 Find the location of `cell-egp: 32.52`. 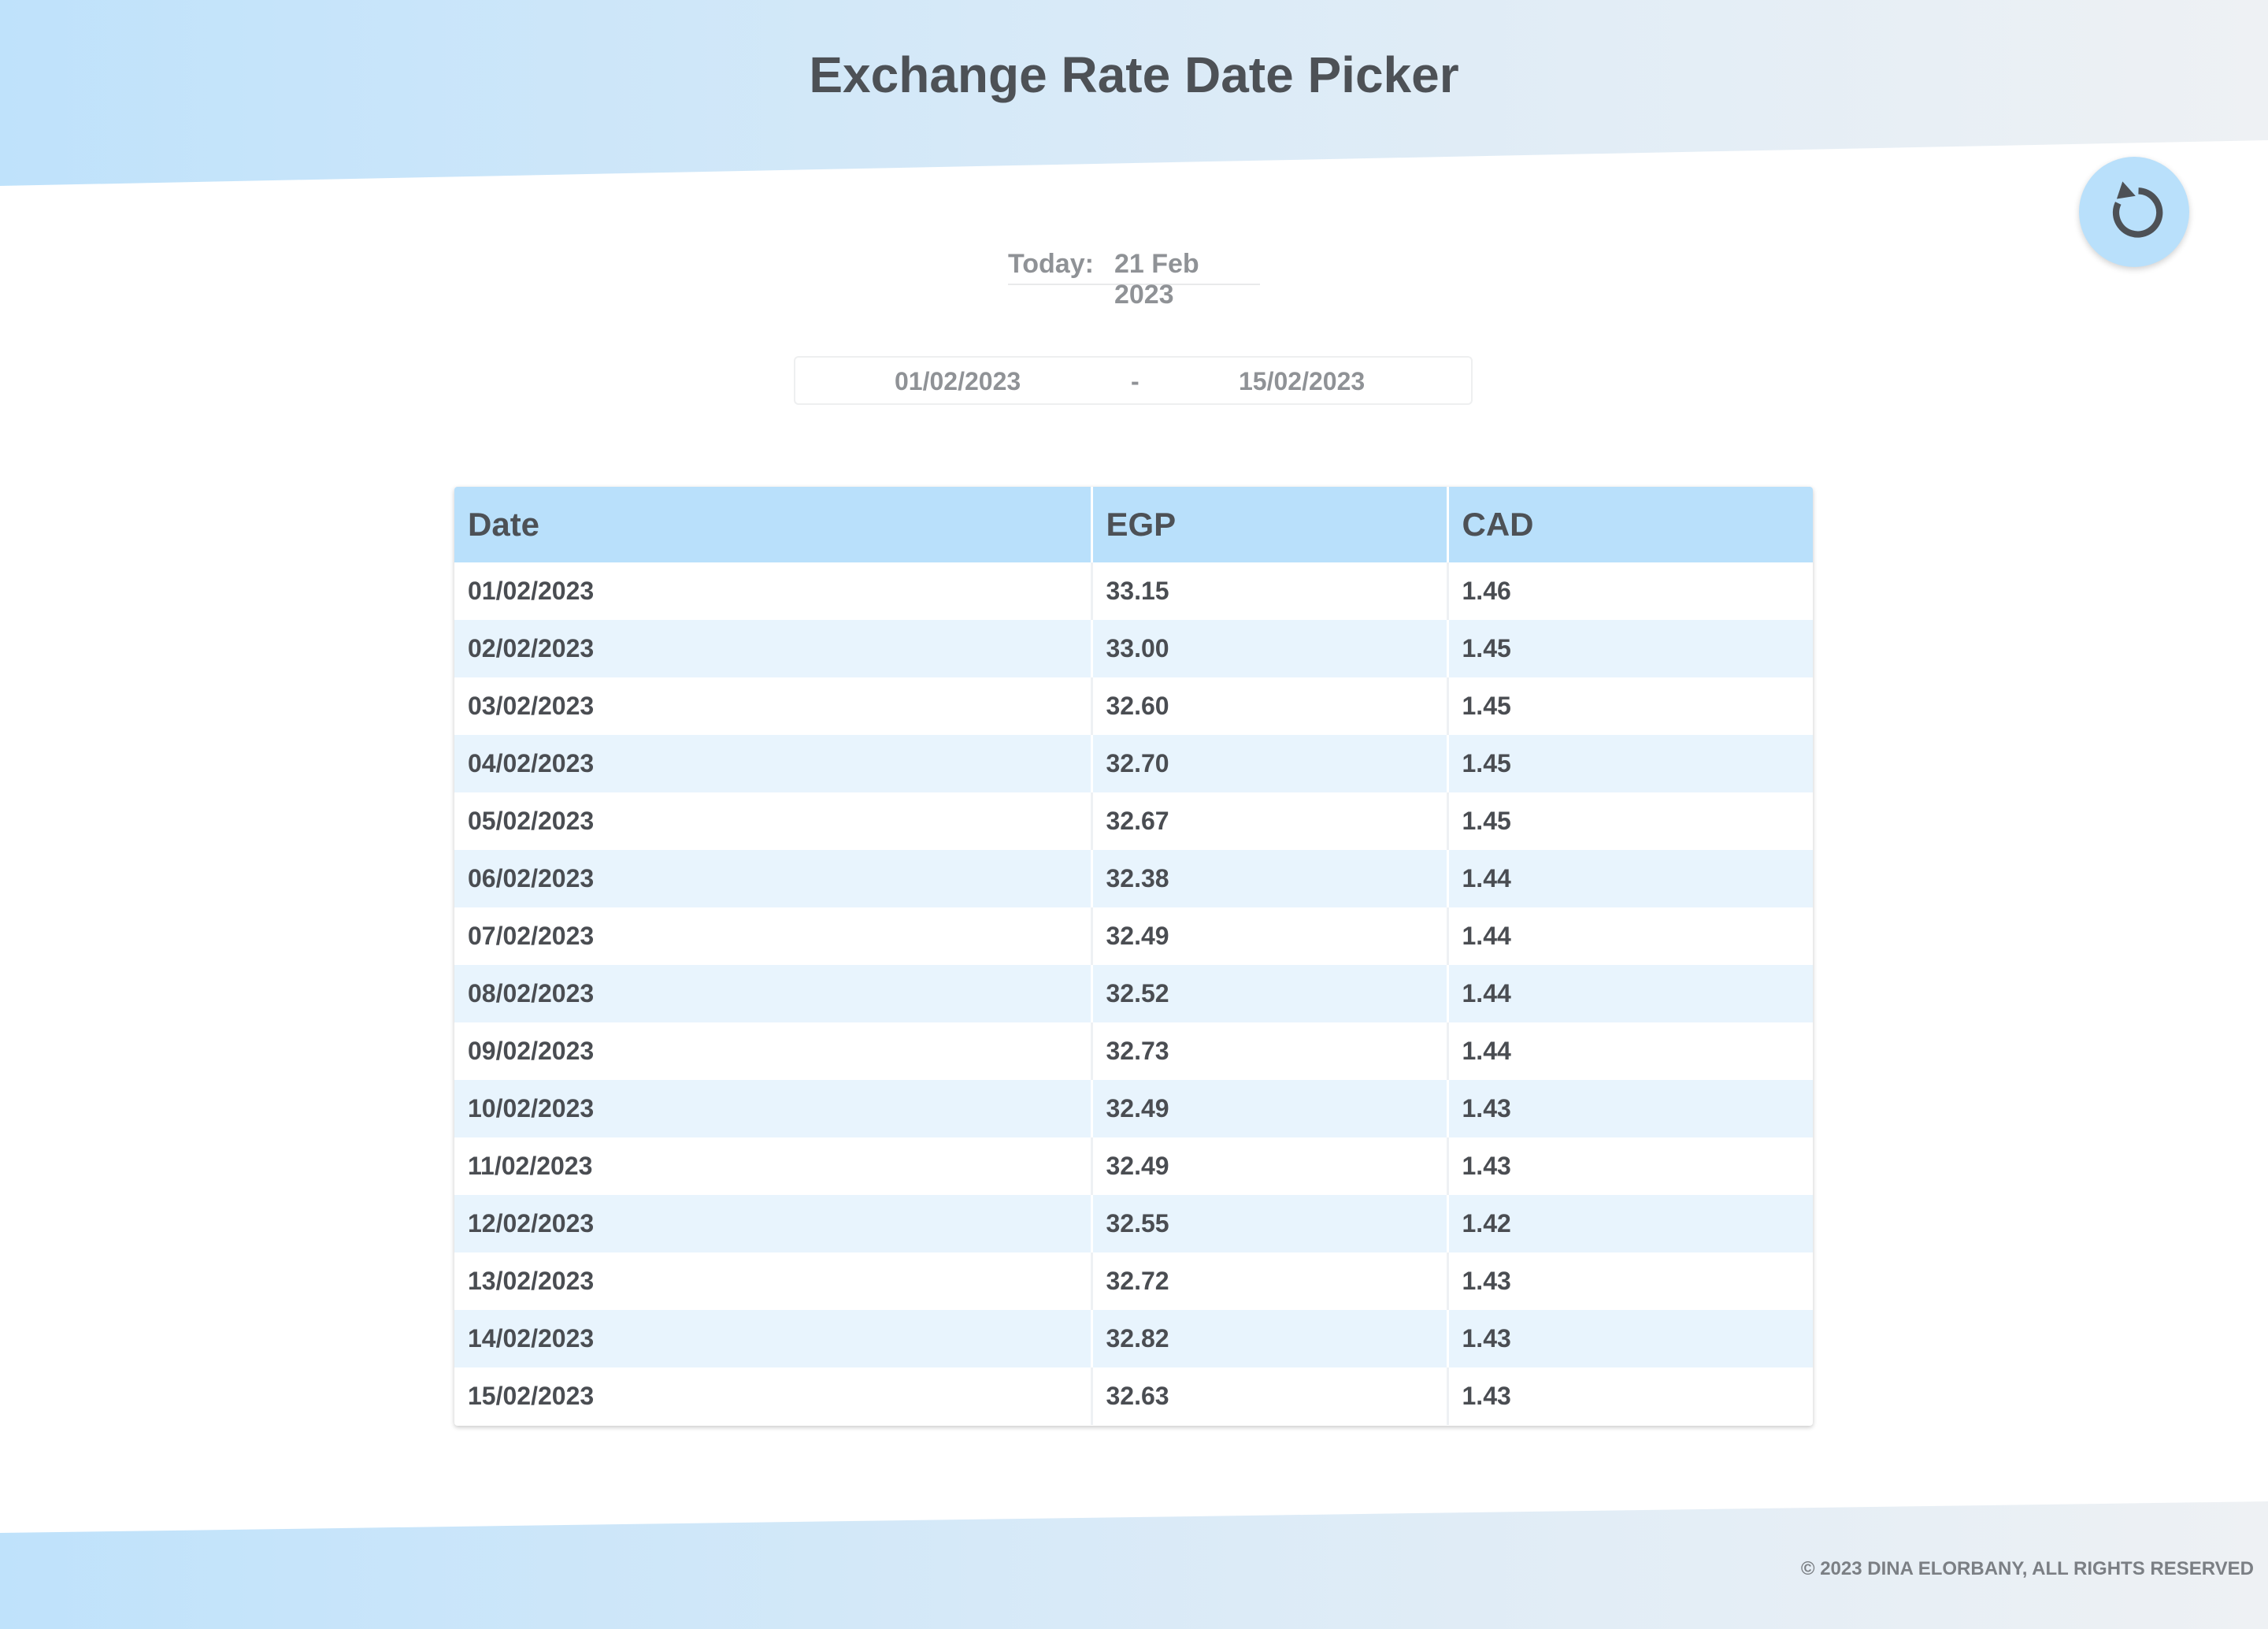

cell-egp: 32.52 is located at coordinates (1270, 993).